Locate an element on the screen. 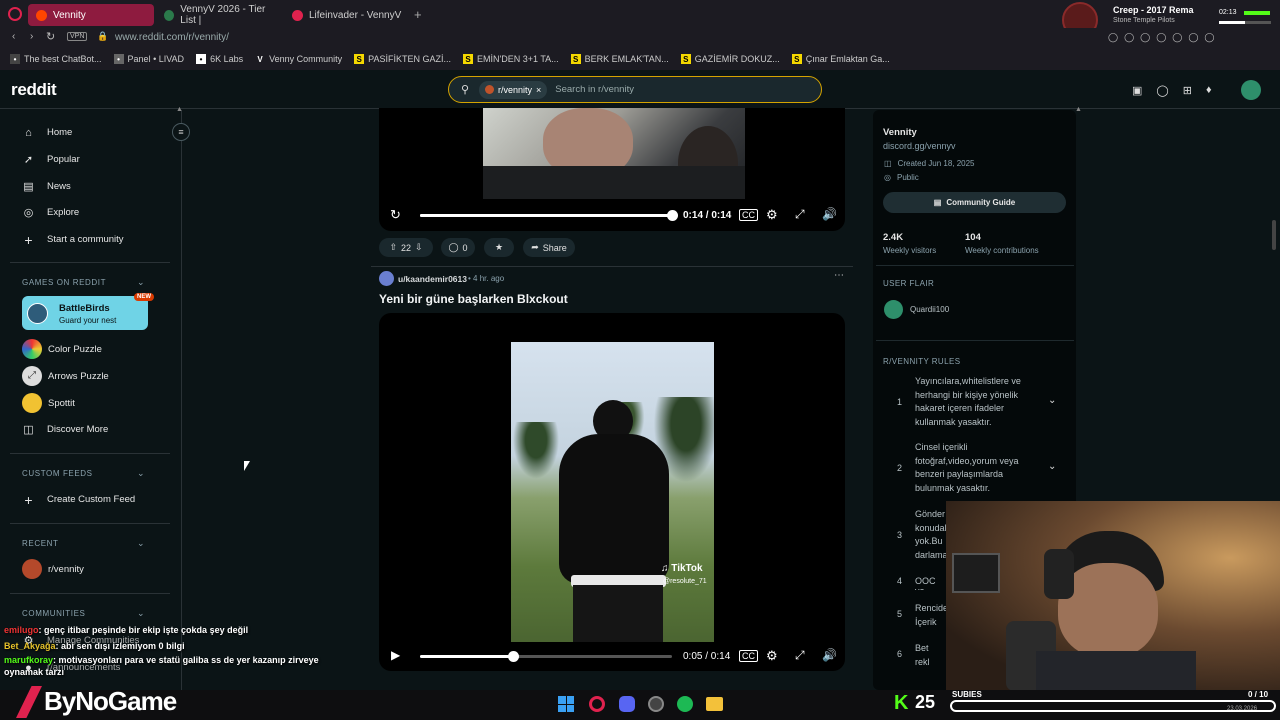 The height and width of the screenshot is (720, 1280). nav-home: ⌂ Home is located at coordinates (47, 132).